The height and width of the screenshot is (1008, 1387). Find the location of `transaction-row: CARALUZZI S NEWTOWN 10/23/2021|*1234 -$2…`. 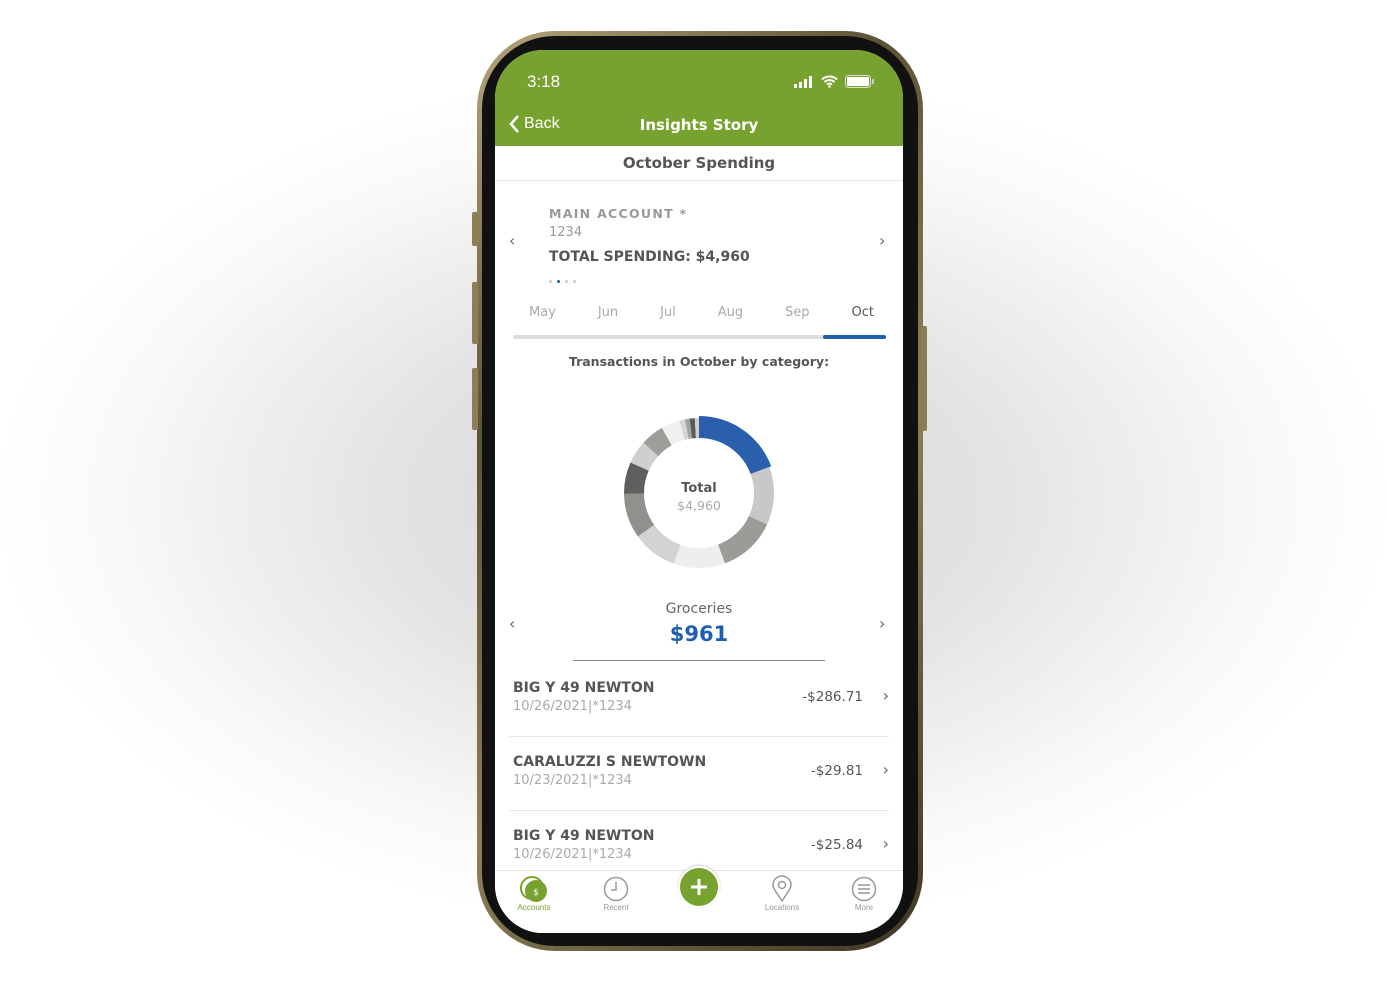

transaction-row: CARALUZZI S NEWTOWN 10/23/2021|*1234 -$2… is located at coordinates (699, 784).